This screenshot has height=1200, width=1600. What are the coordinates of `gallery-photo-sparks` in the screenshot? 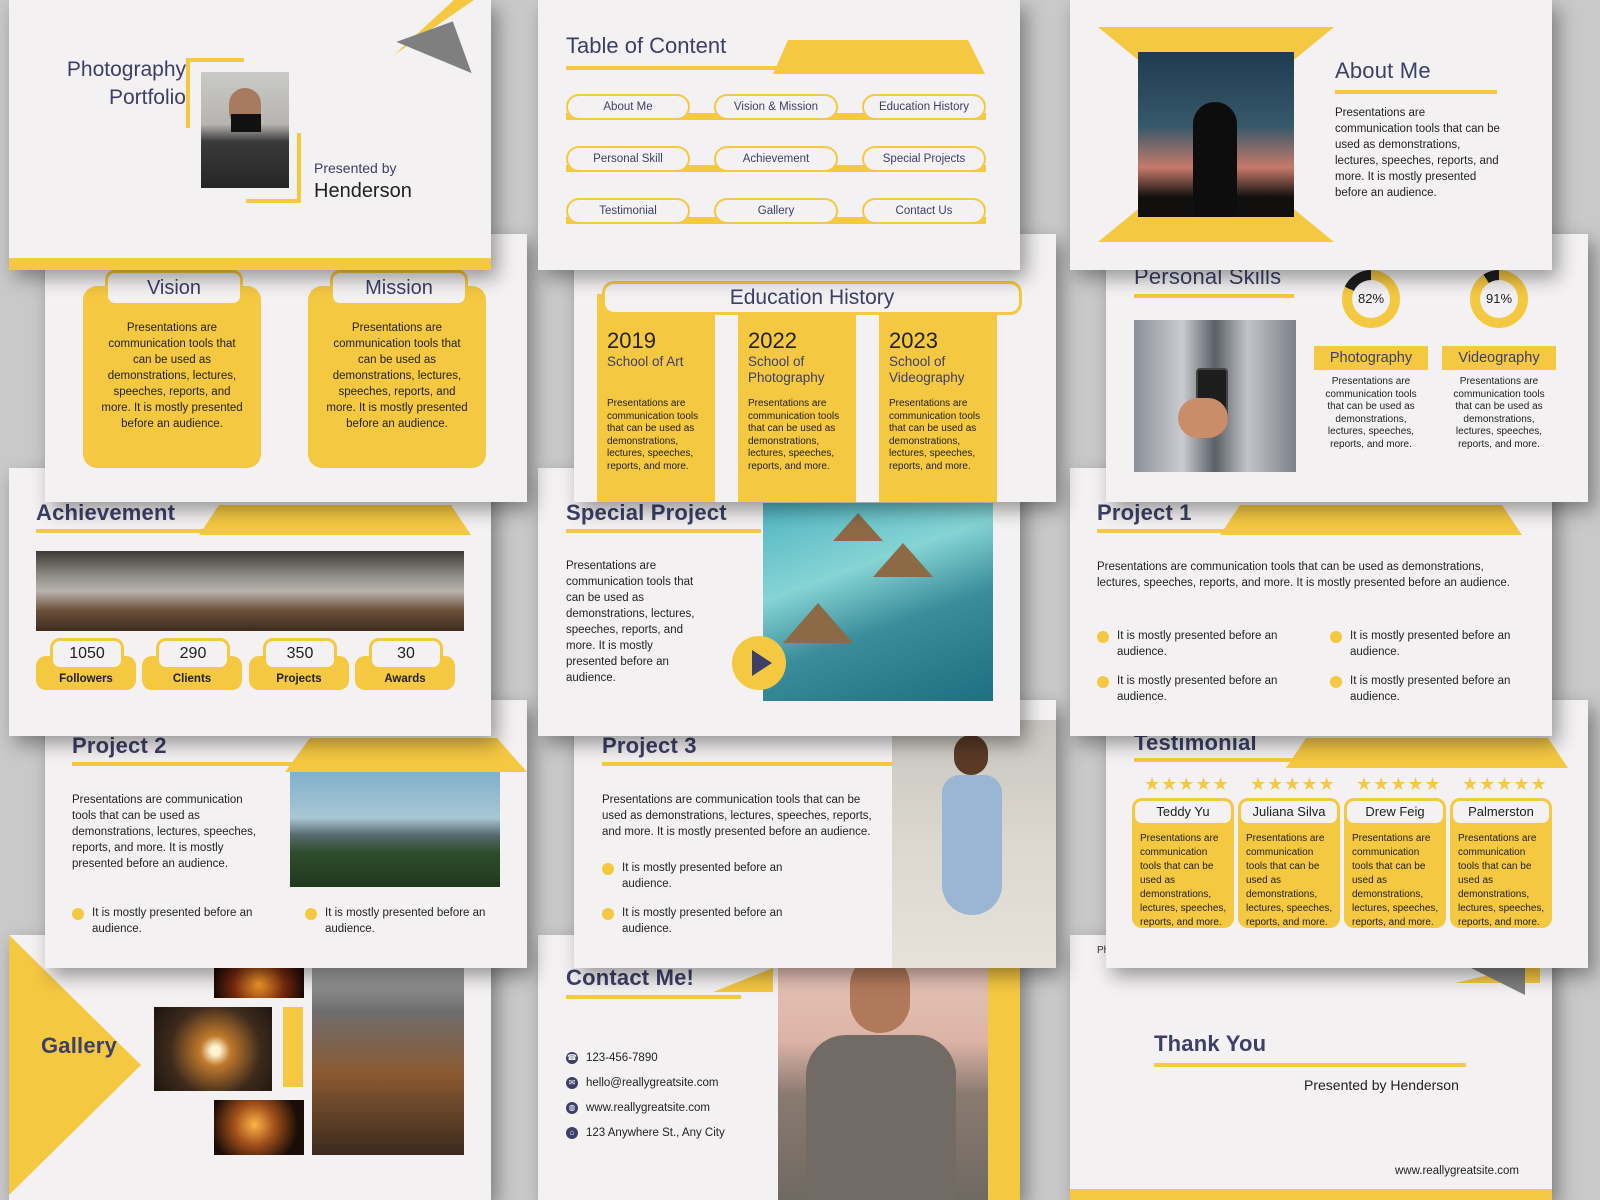 It's located at (259, 1127).